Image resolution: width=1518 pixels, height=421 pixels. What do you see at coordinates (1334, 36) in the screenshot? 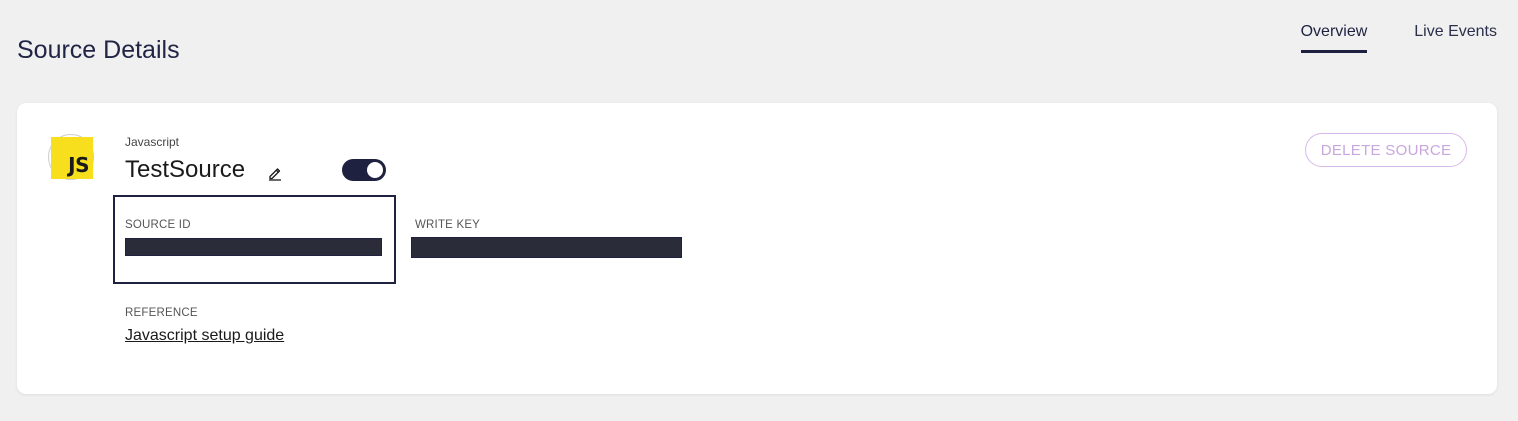
I see `tab-overview: Overview` at bounding box center [1334, 36].